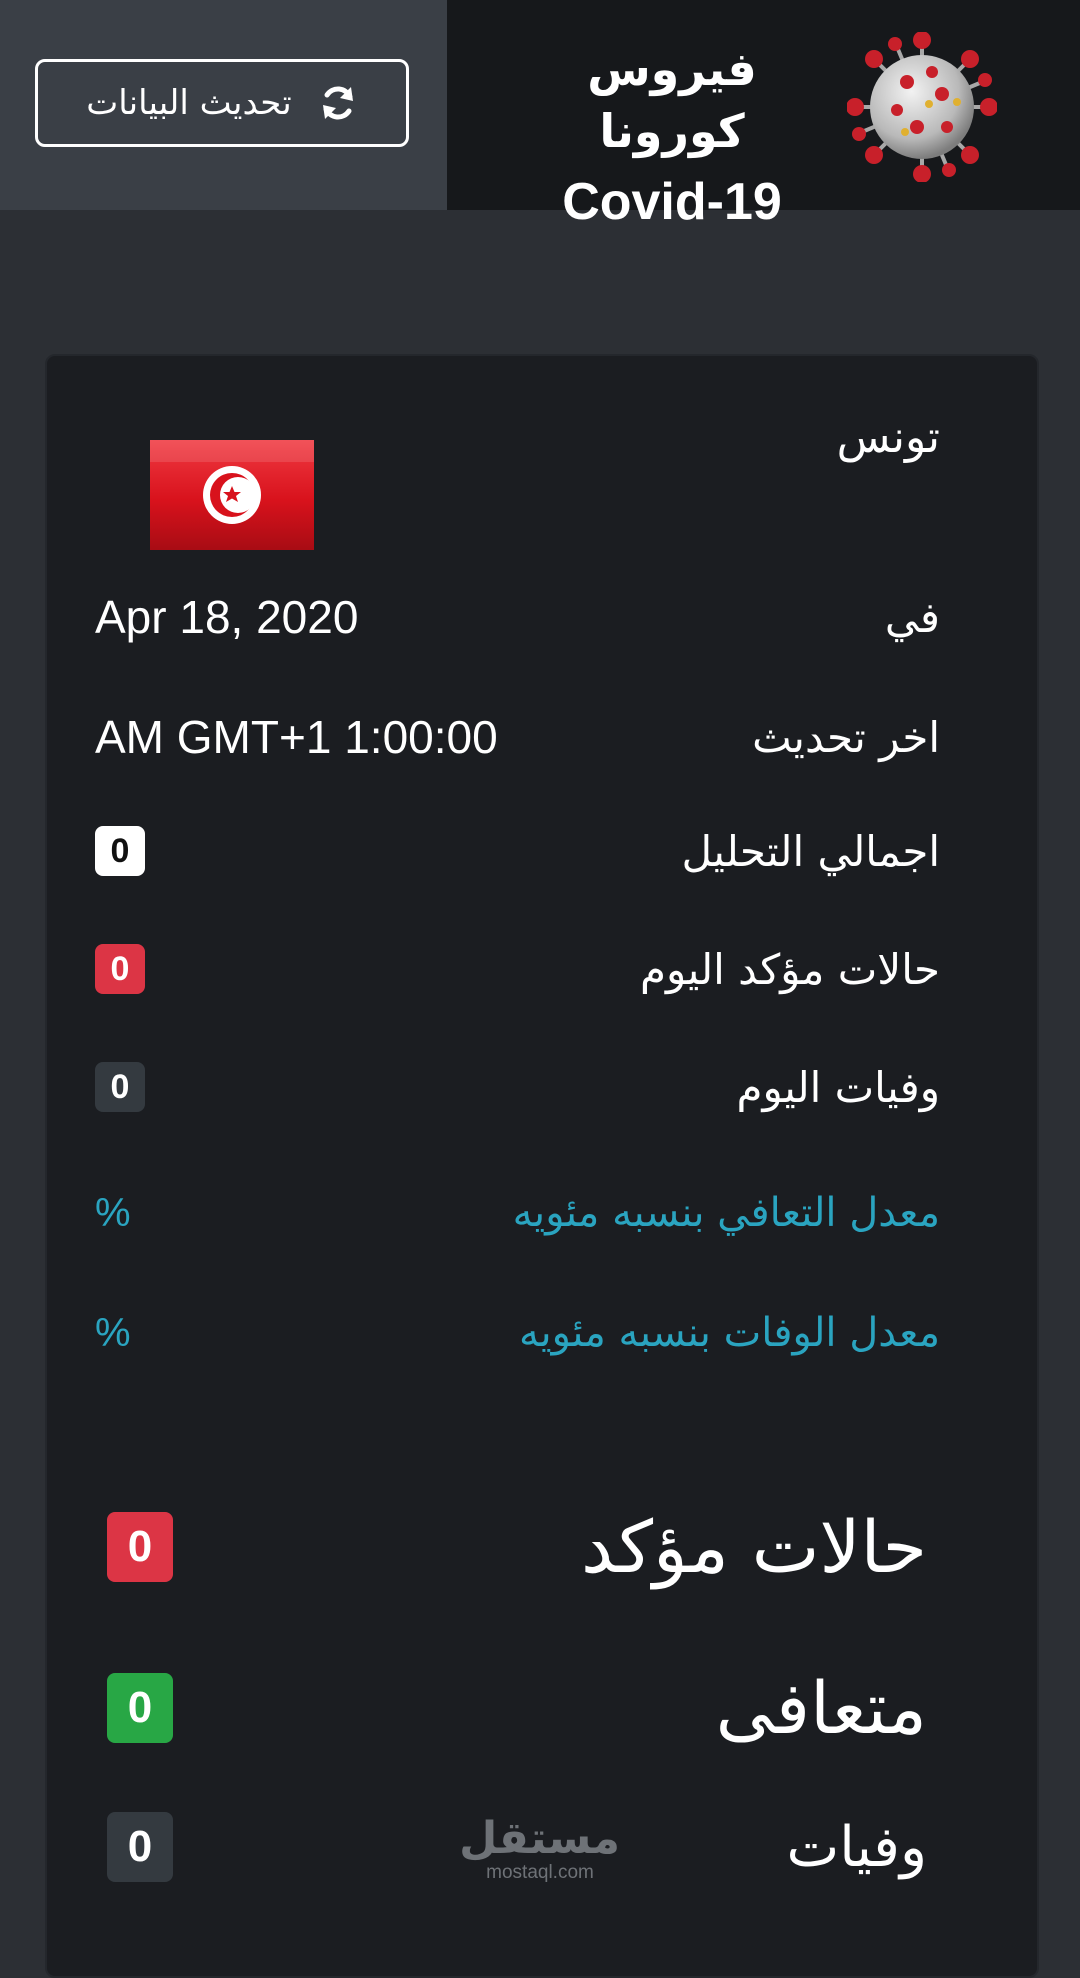 This screenshot has width=1080, height=1978. I want to click on death-rate-label: معدل الوفات بنسبه مئويه, so click(729, 1333).